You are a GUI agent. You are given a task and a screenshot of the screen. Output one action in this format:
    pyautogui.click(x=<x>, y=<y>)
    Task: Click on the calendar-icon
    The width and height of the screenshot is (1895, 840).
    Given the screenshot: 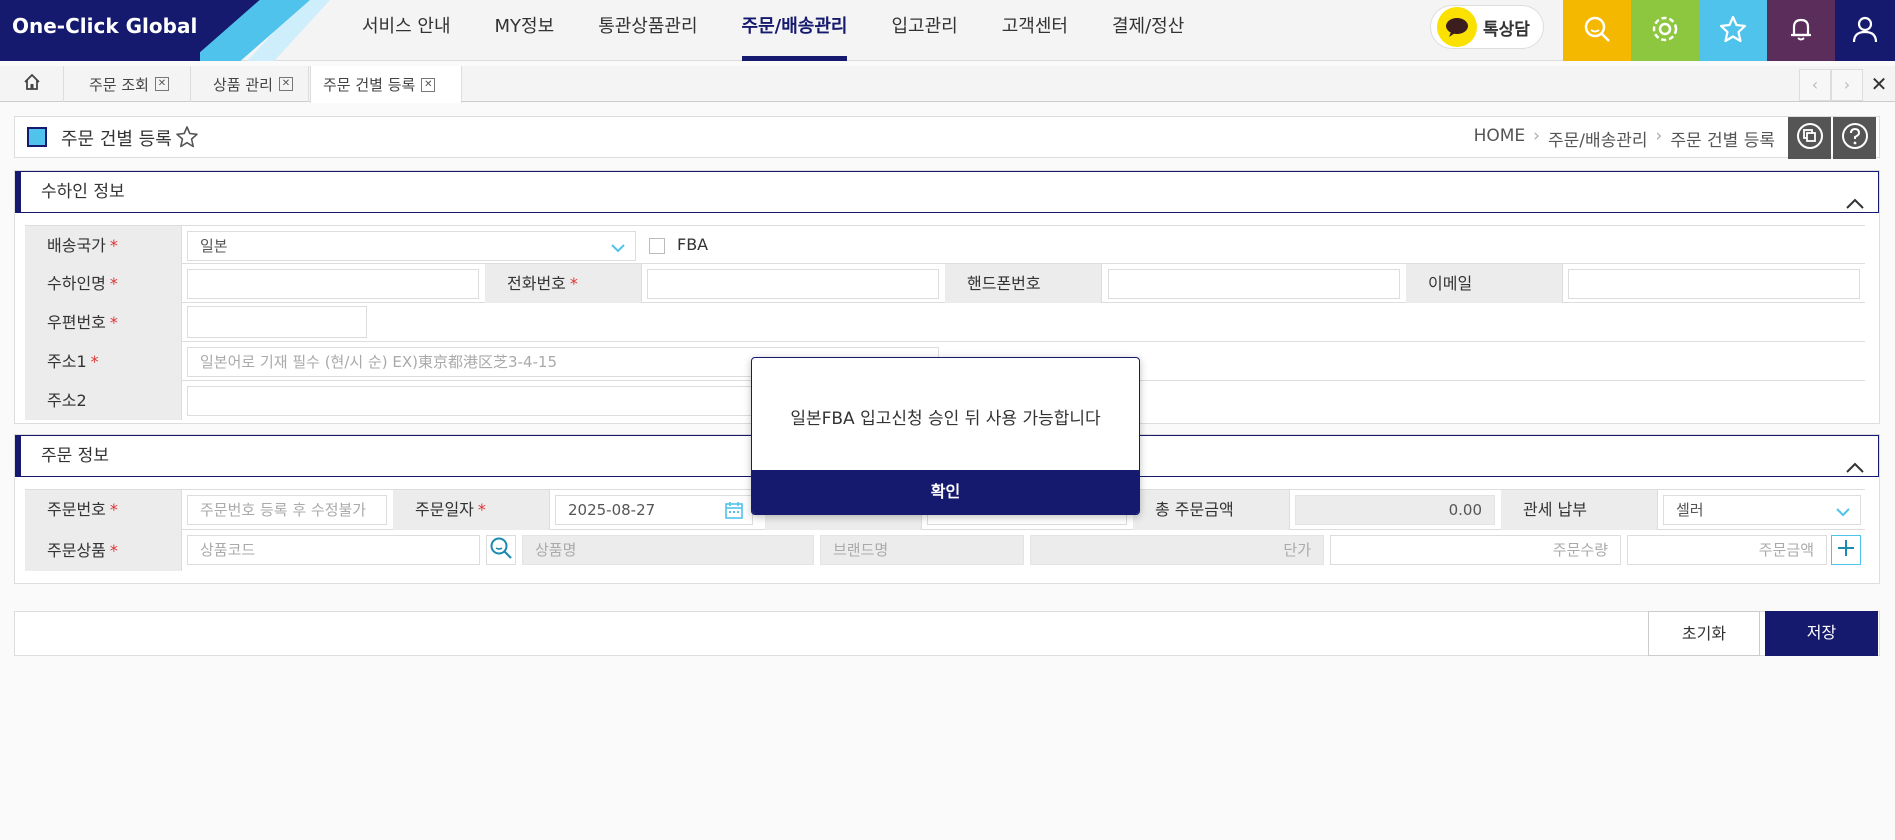 What is the action you would take?
    pyautogui.click(x=734, y=514)
    